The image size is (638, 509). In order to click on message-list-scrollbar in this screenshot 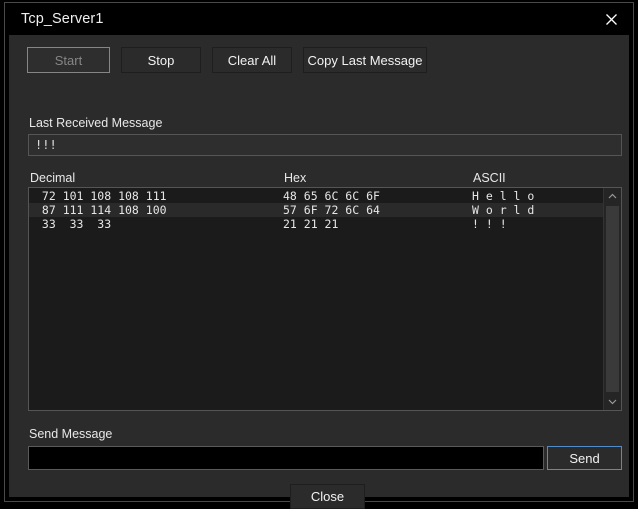, I will do `click(612, 299)`.